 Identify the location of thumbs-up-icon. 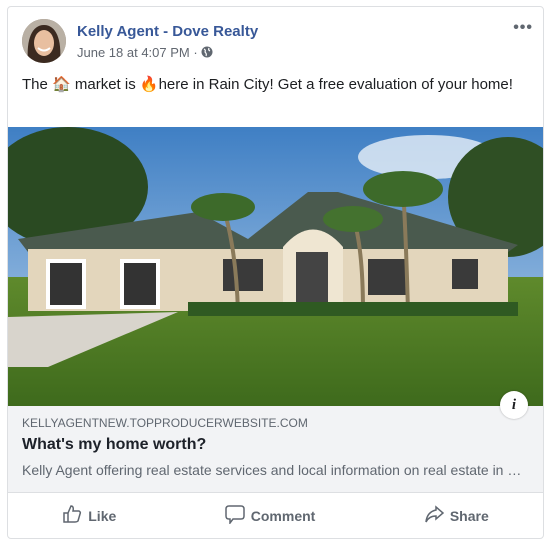
(72, 515).